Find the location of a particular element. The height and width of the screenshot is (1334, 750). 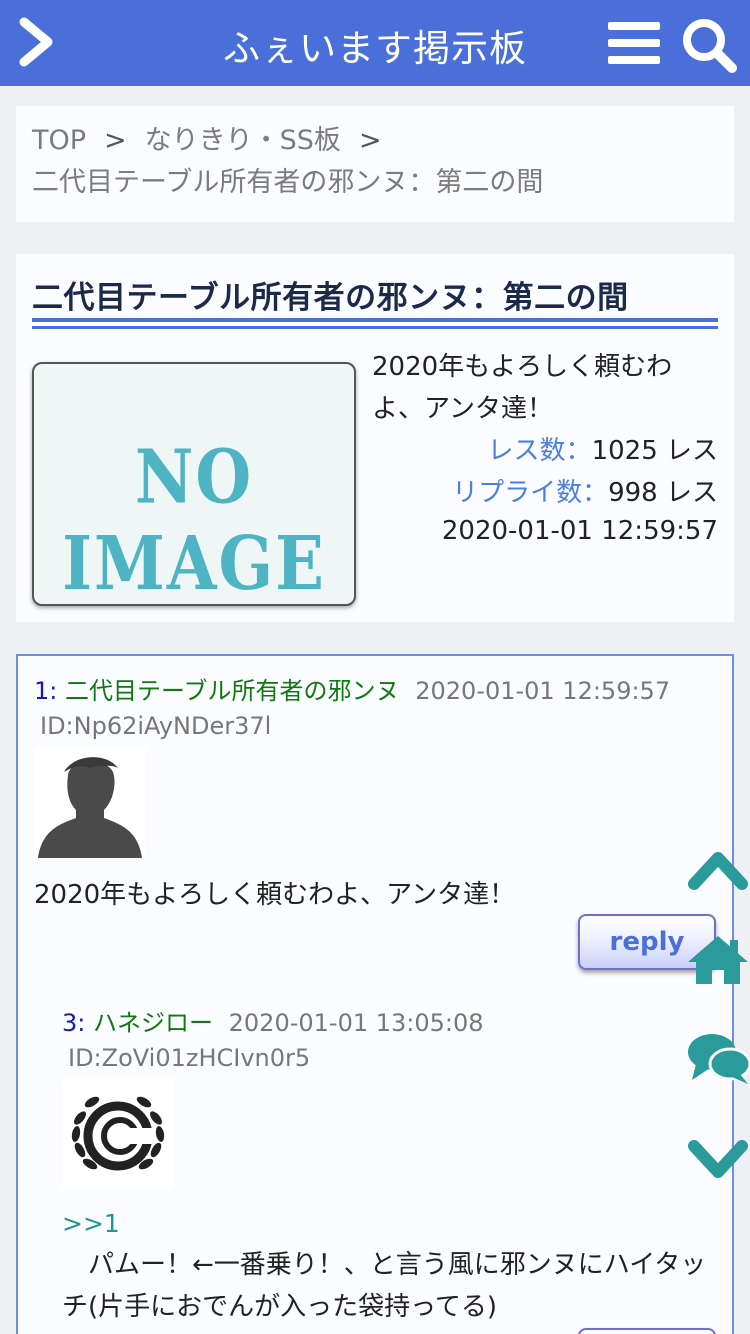

res-count: レス数：1025 レス is located at coordinates (603, 448).